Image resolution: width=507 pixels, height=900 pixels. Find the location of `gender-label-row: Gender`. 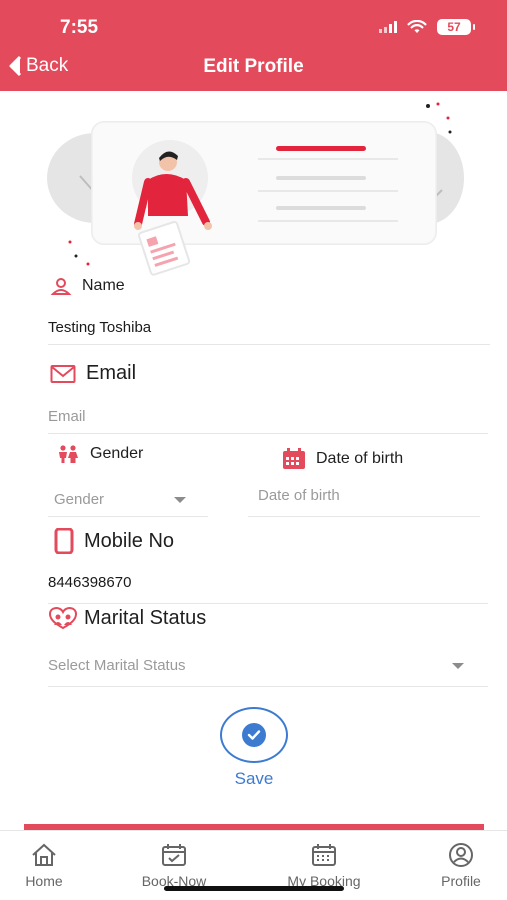

gender-label-row: Gender is located at coordinates (99, 454).